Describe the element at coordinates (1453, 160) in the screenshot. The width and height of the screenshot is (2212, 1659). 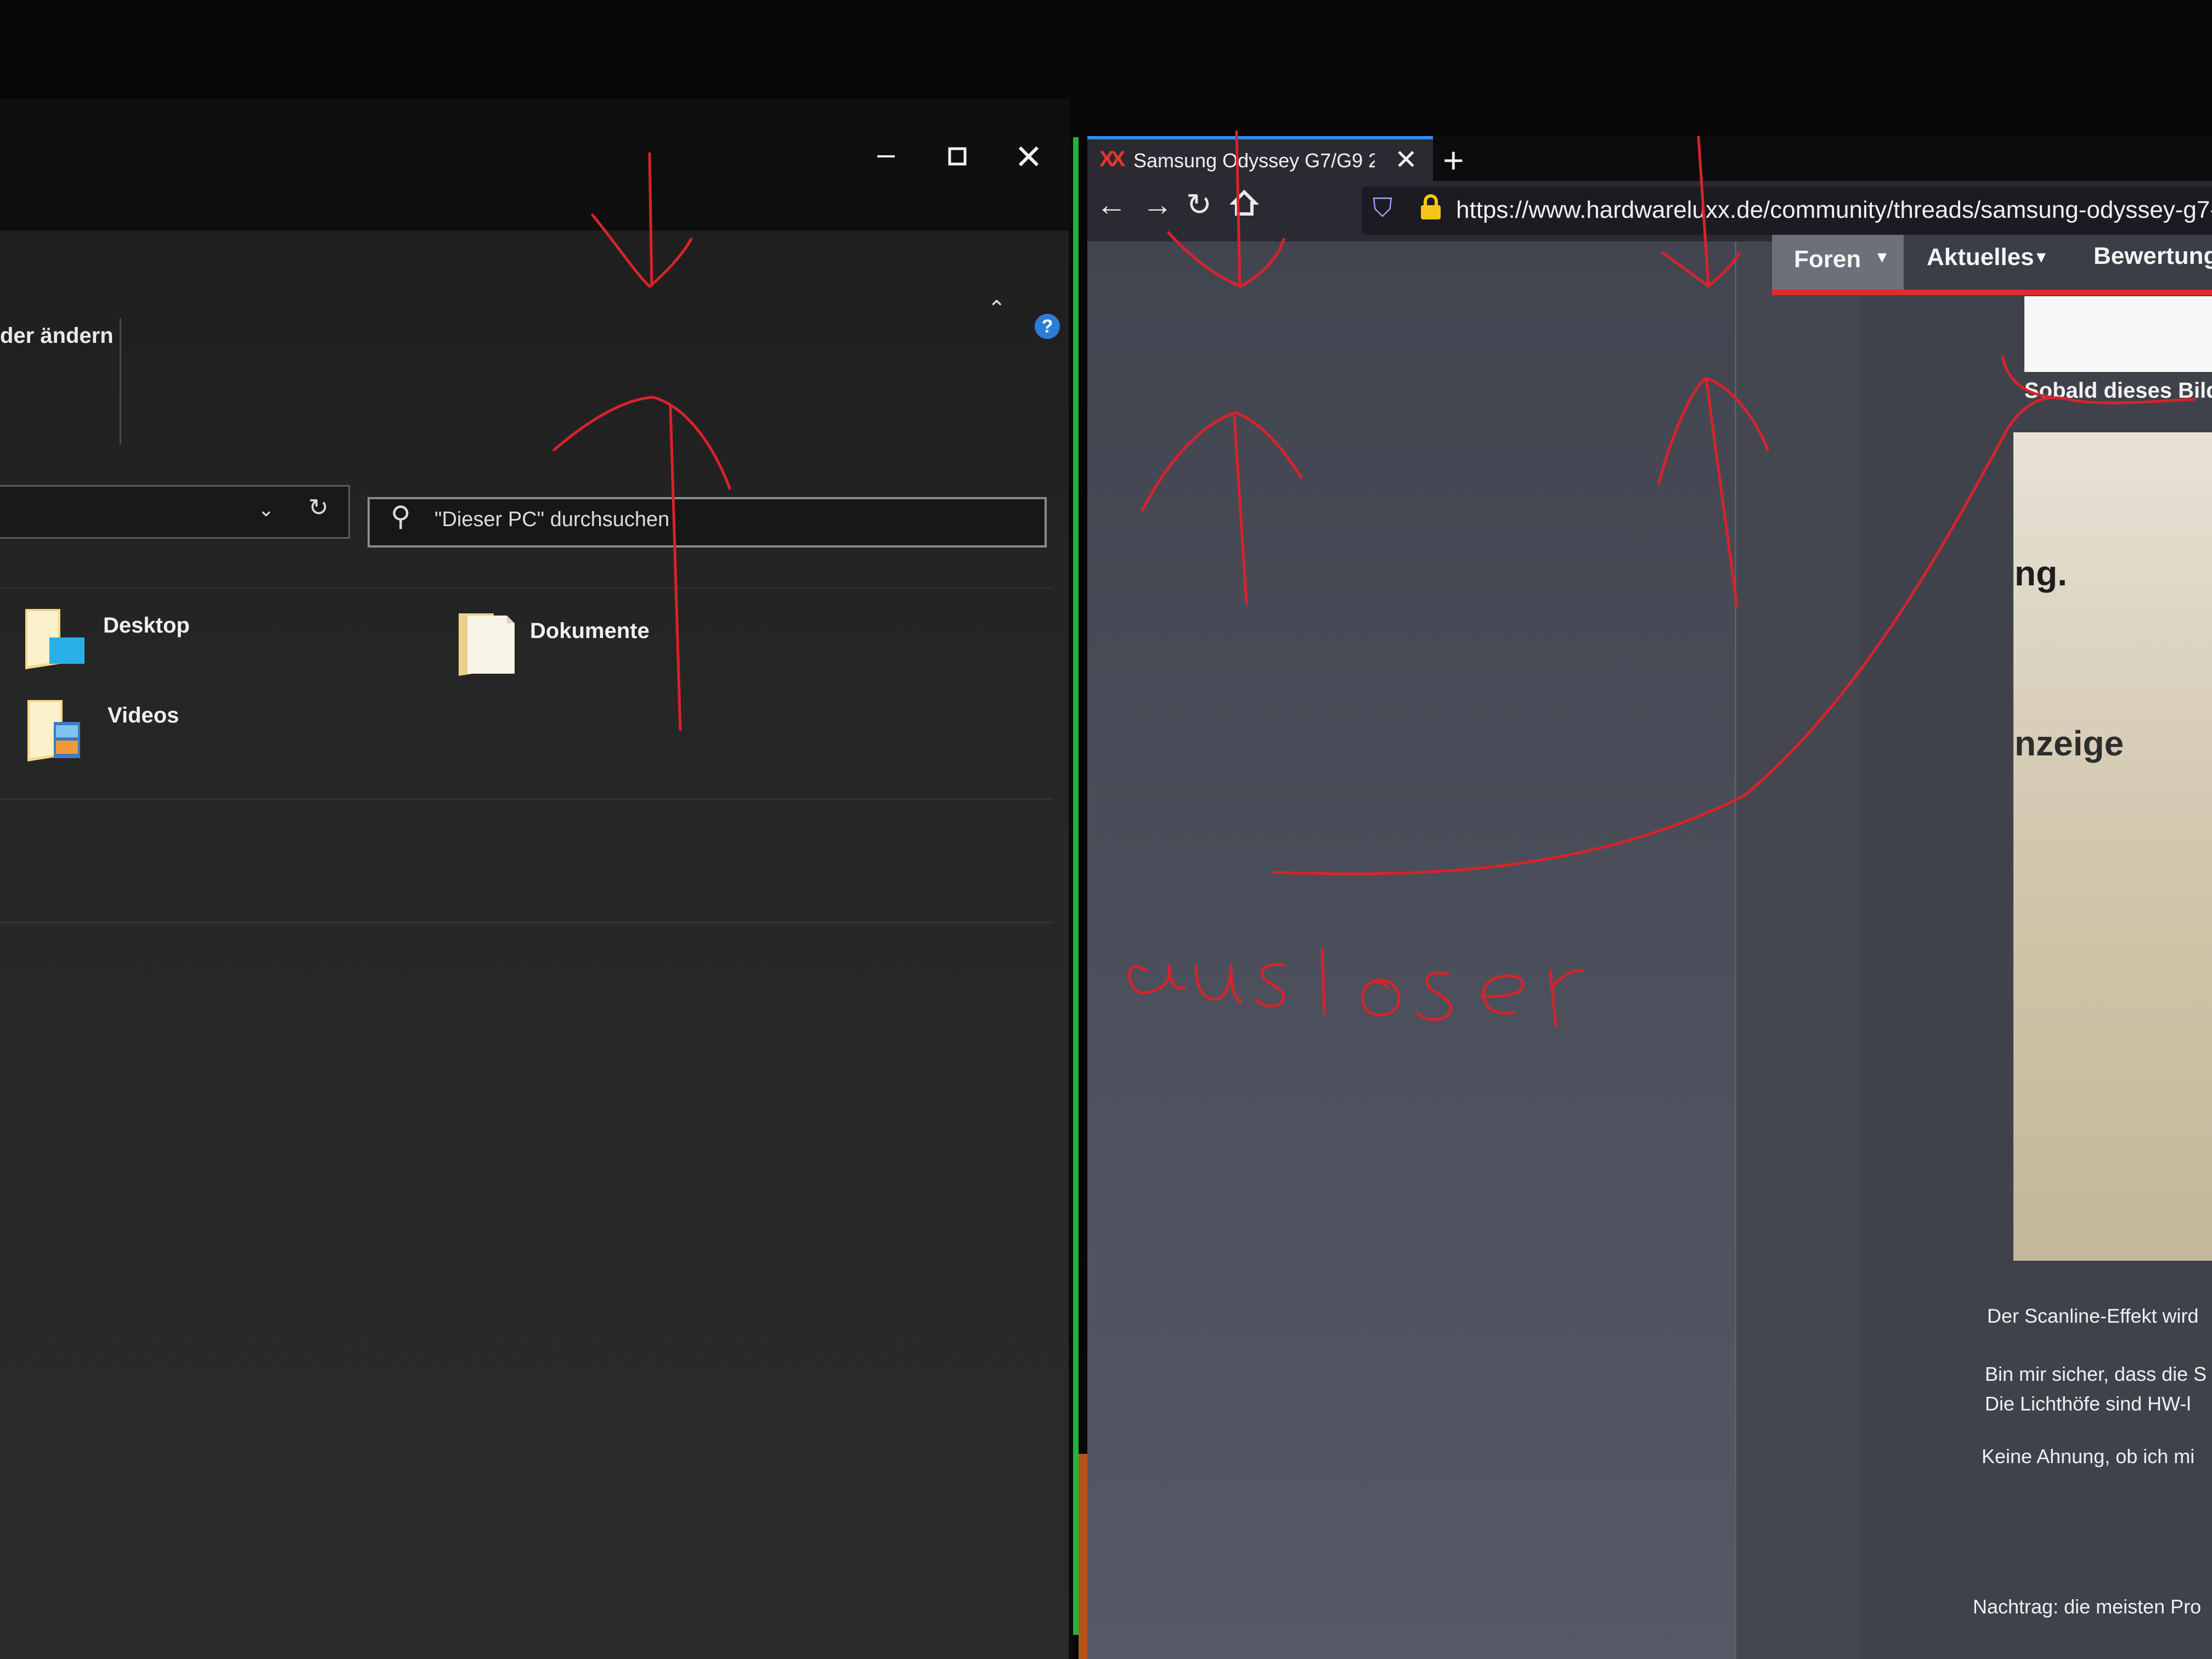
I see `new-tab-button: +` at that location.